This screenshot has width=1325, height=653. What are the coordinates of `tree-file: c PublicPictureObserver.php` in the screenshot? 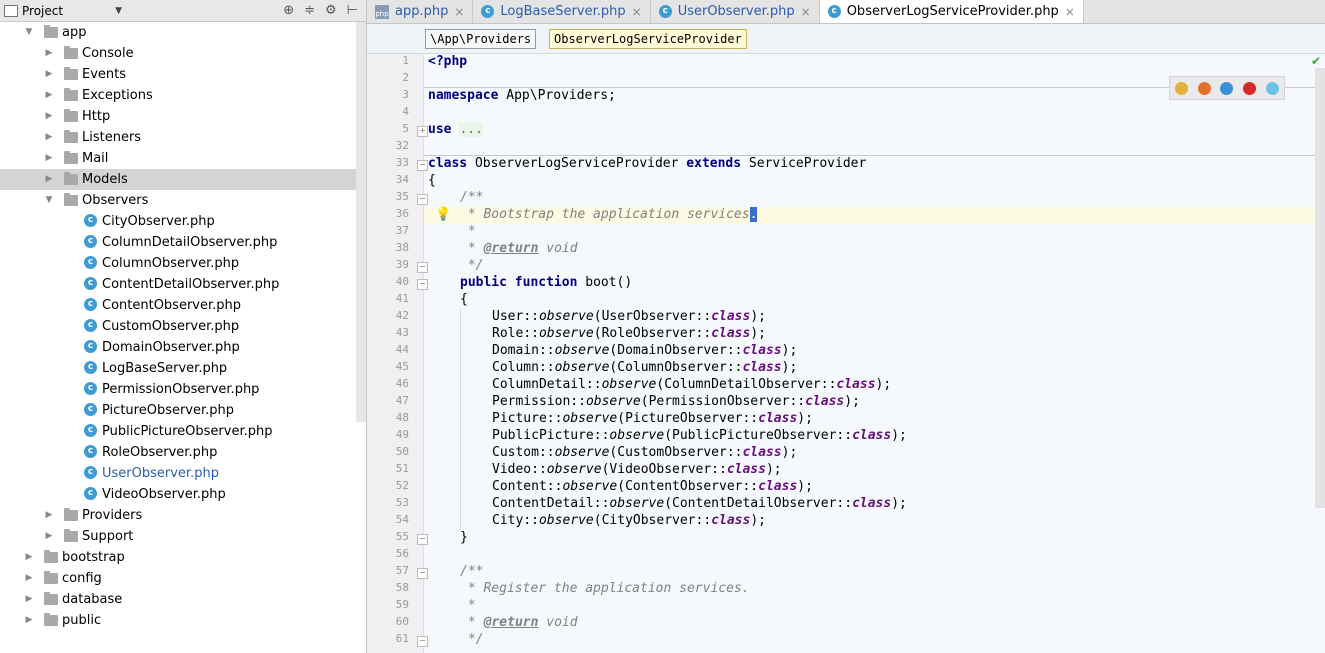 It's located at (178, 431).